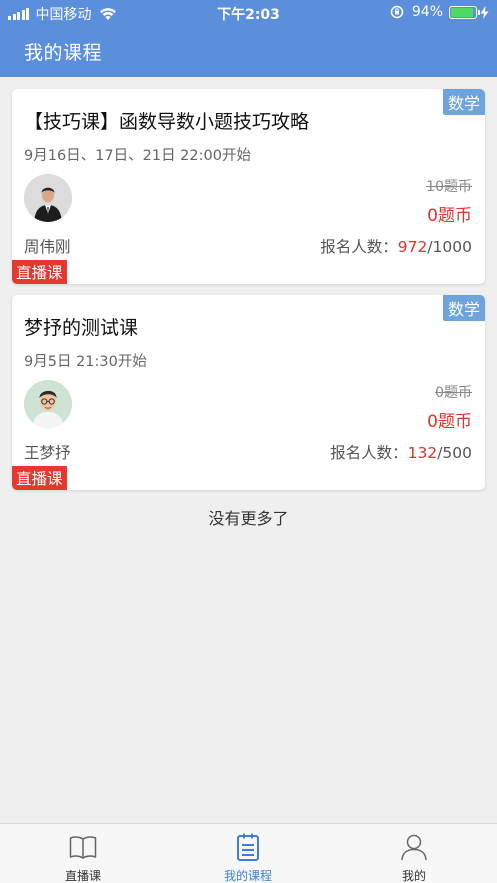 Image resolution: width=497 pixels, height=883 pixels. What do you see at coordinates (449, 187) in the screenshot?
I see `original-price: 10题币` at bounding box center [449, 187].